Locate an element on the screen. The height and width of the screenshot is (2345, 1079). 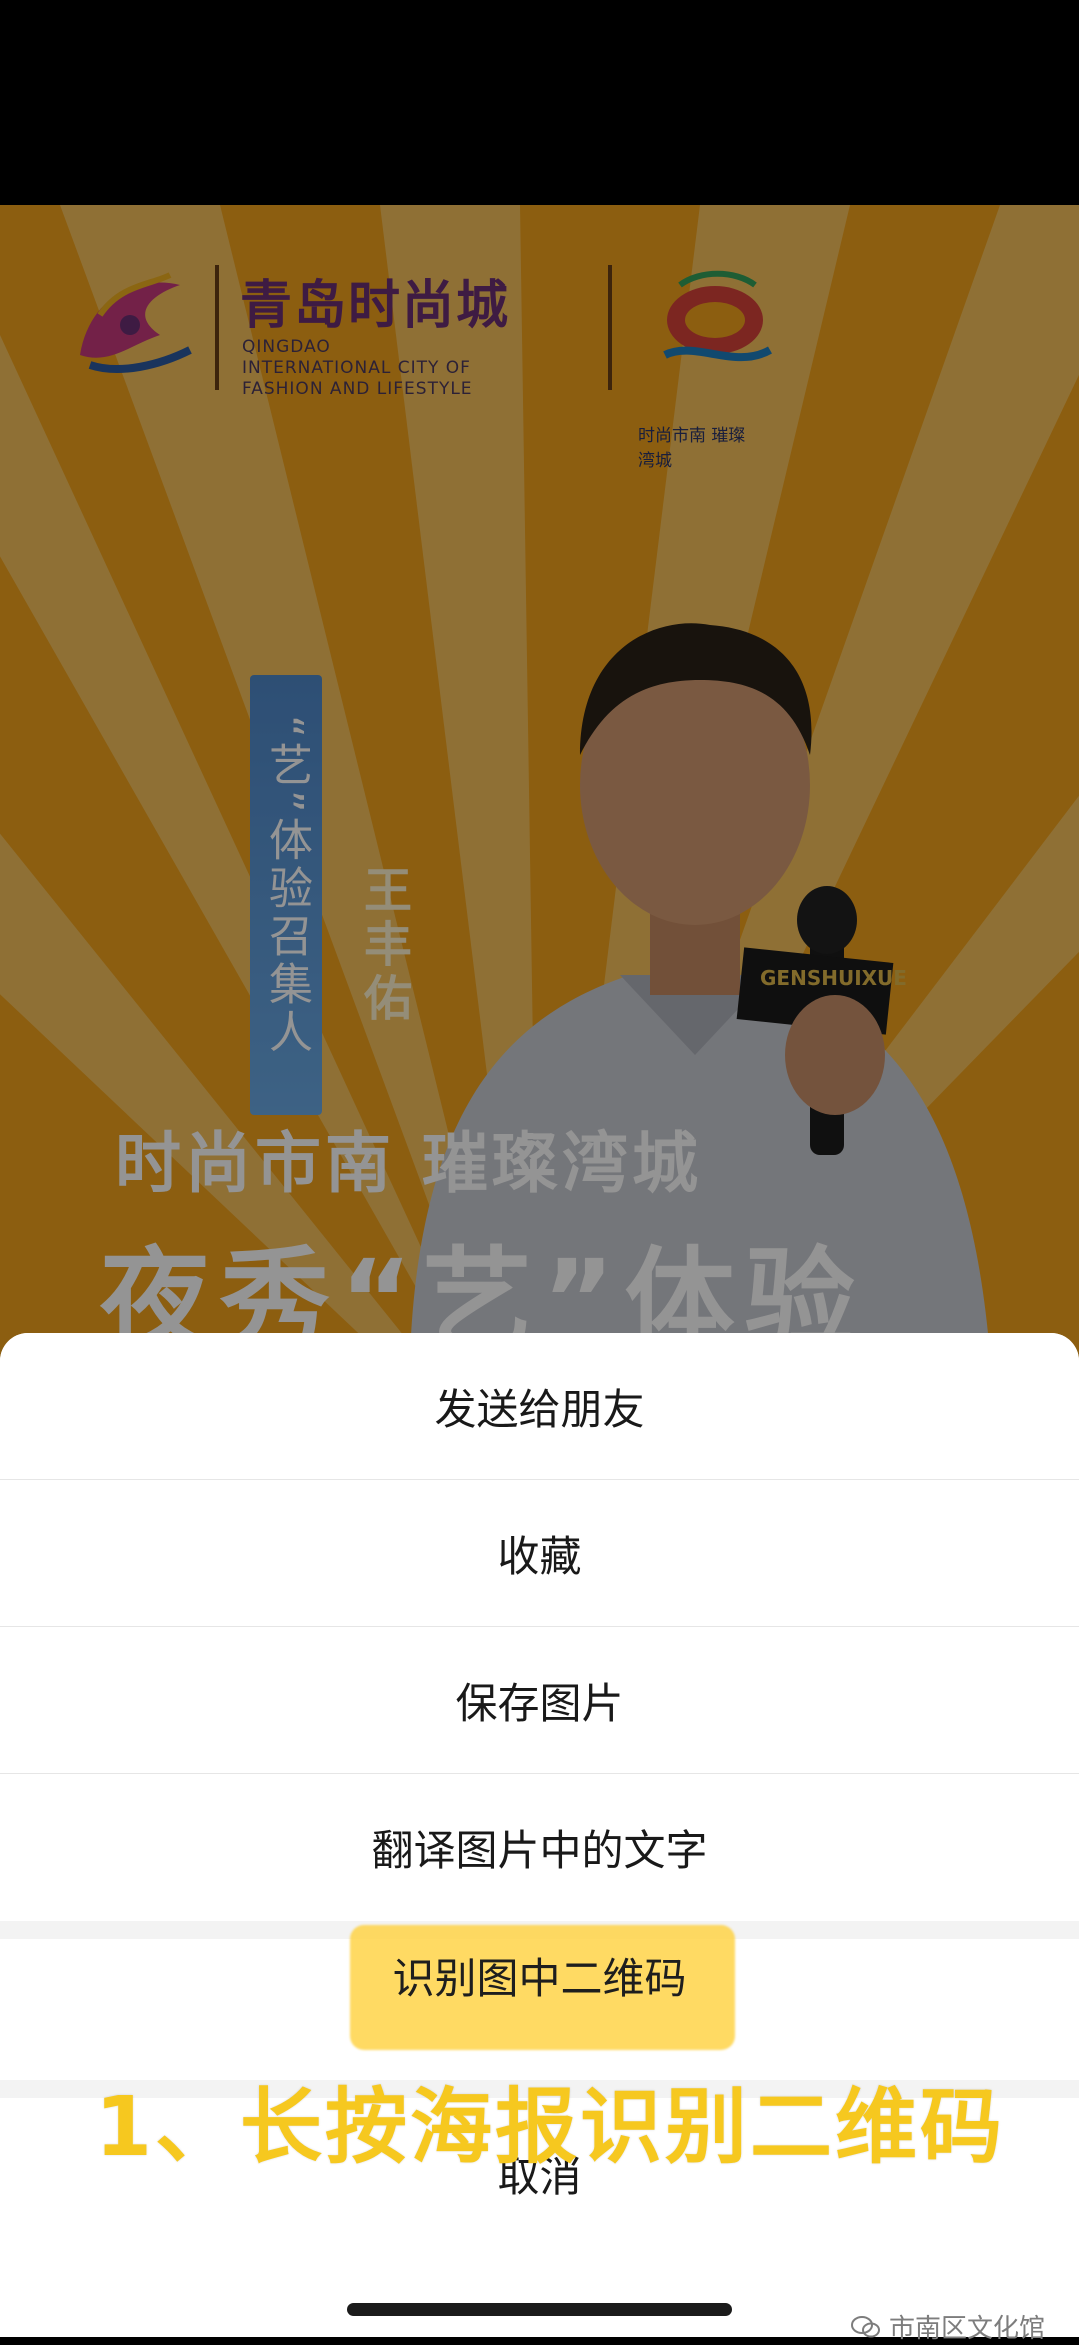
scan-qr-label: 识别图中二维码 is located at coordinates (539, 1978).